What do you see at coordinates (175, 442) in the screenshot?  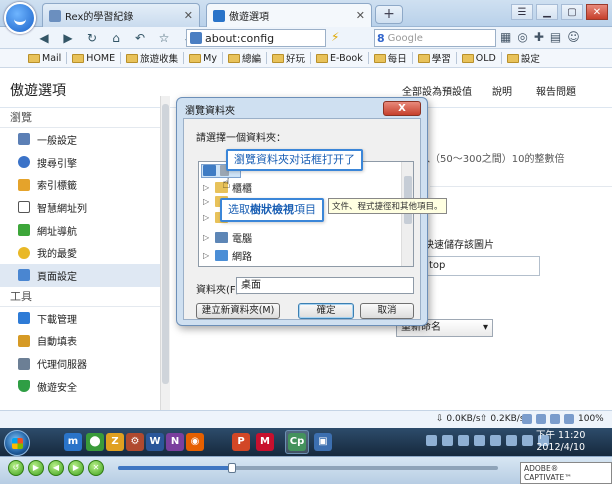 I see `onenote-taskbar-icon: N` at bounding box center [175, 442].